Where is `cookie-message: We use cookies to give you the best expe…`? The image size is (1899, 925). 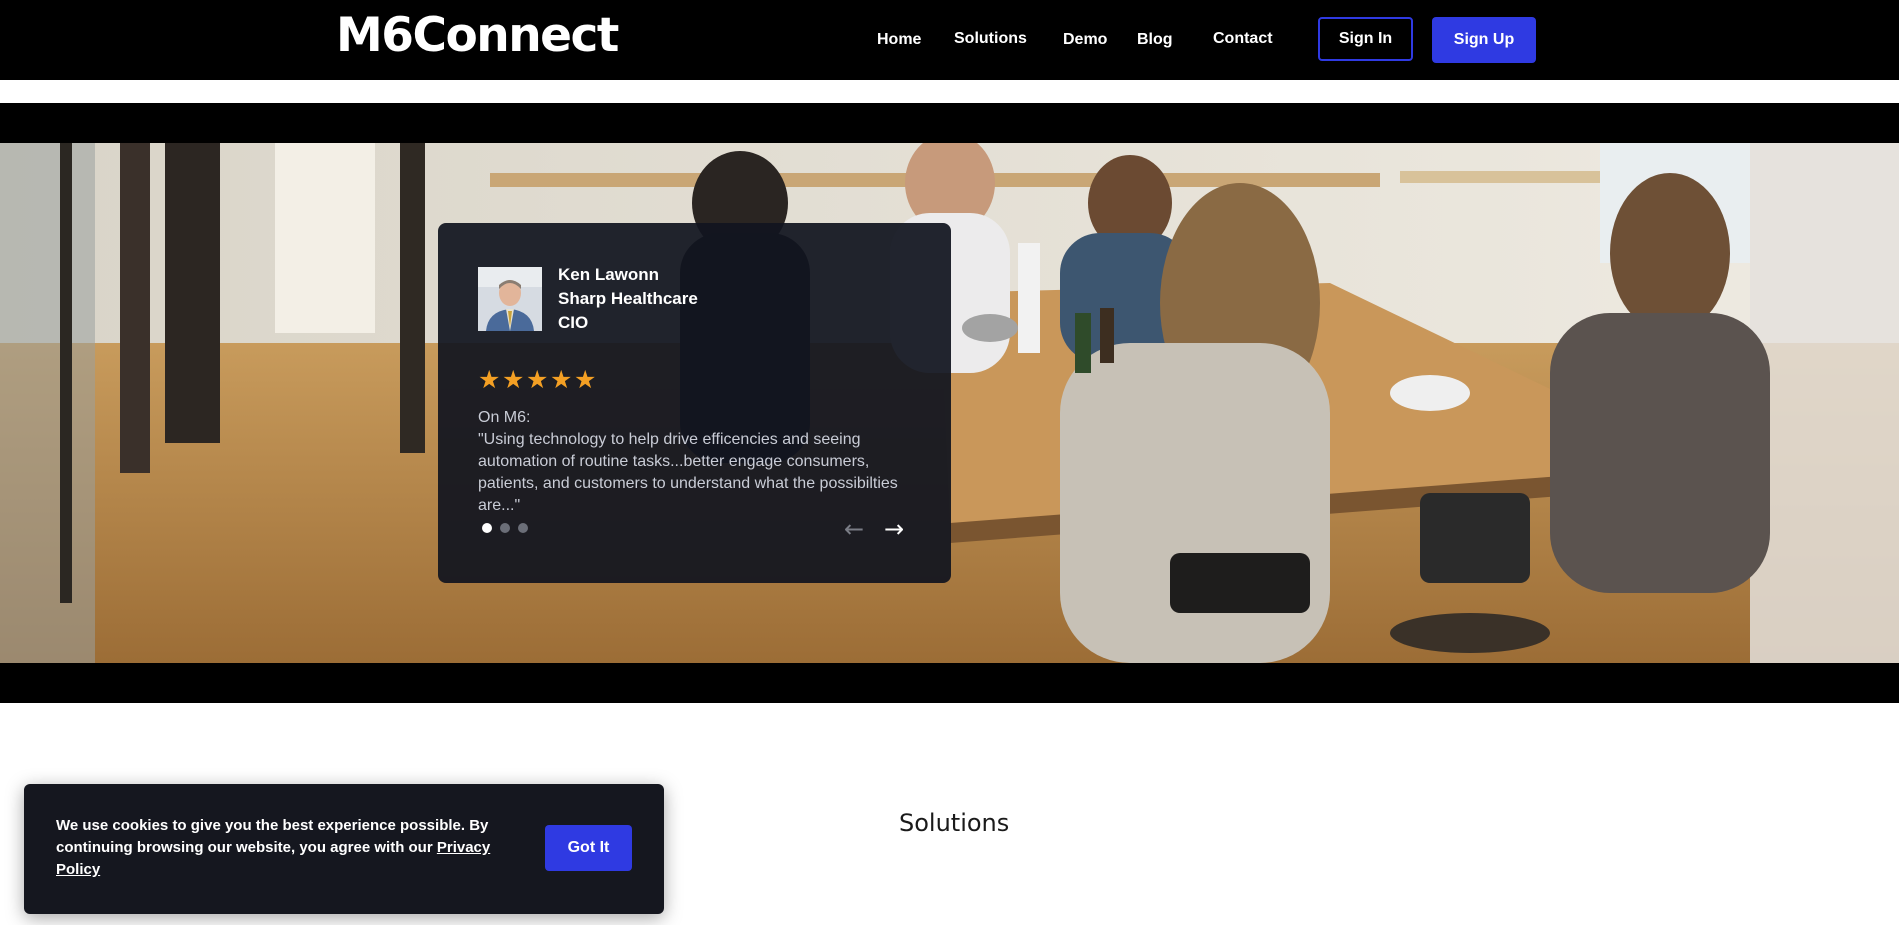 cookie-message: We use cookies to give you the best expe… is located at coordinates (291, 848).